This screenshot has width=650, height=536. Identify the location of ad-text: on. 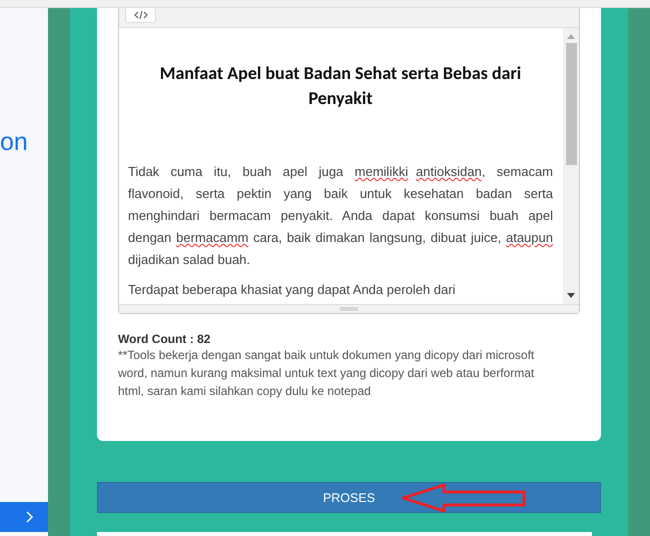
(14, 142).